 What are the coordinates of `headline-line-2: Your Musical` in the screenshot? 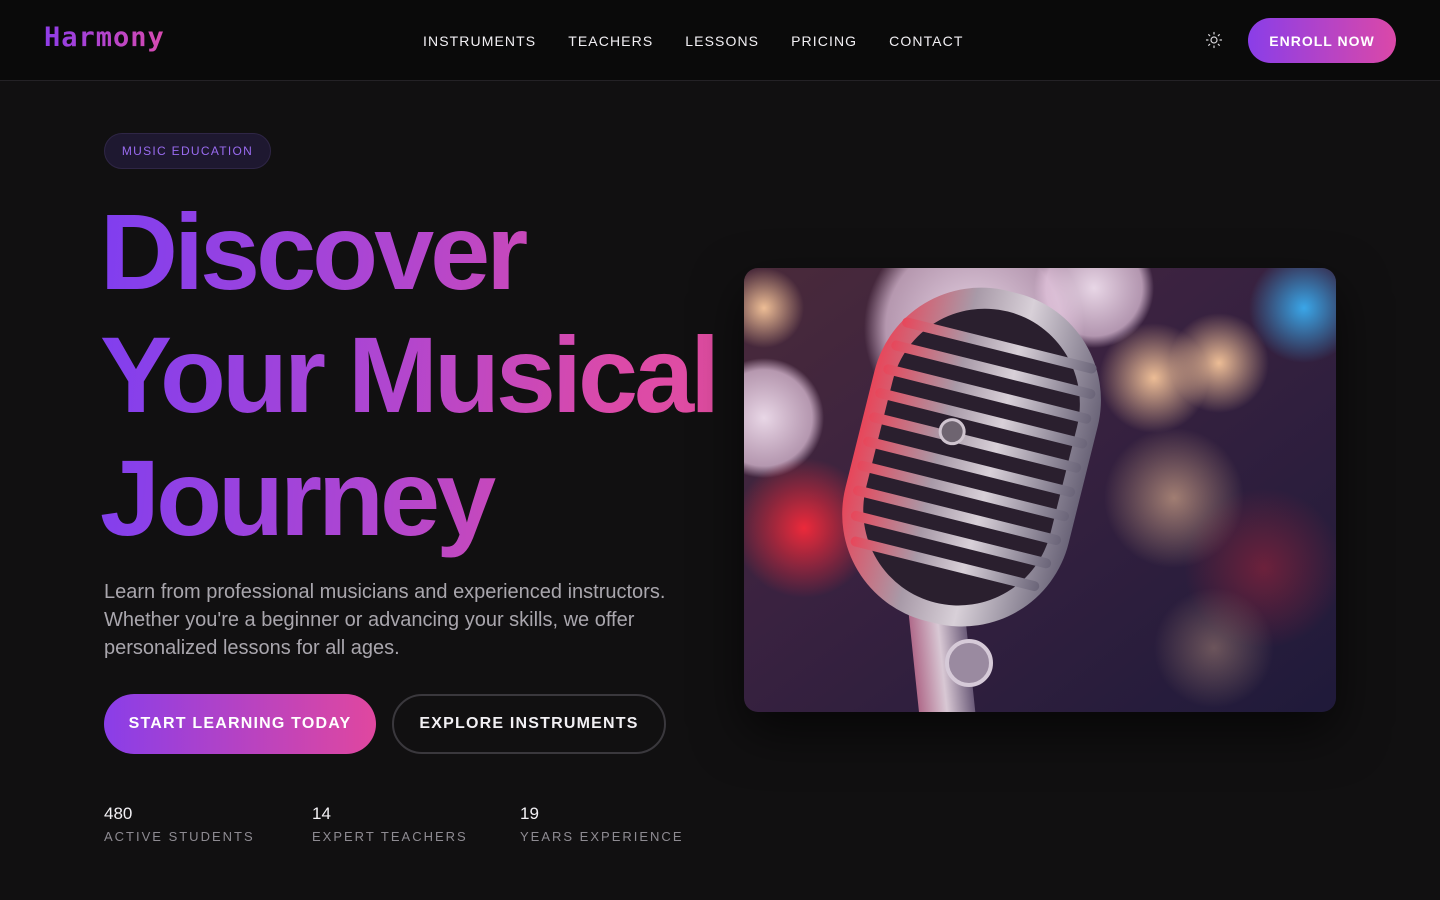 It's located at (408, 374).